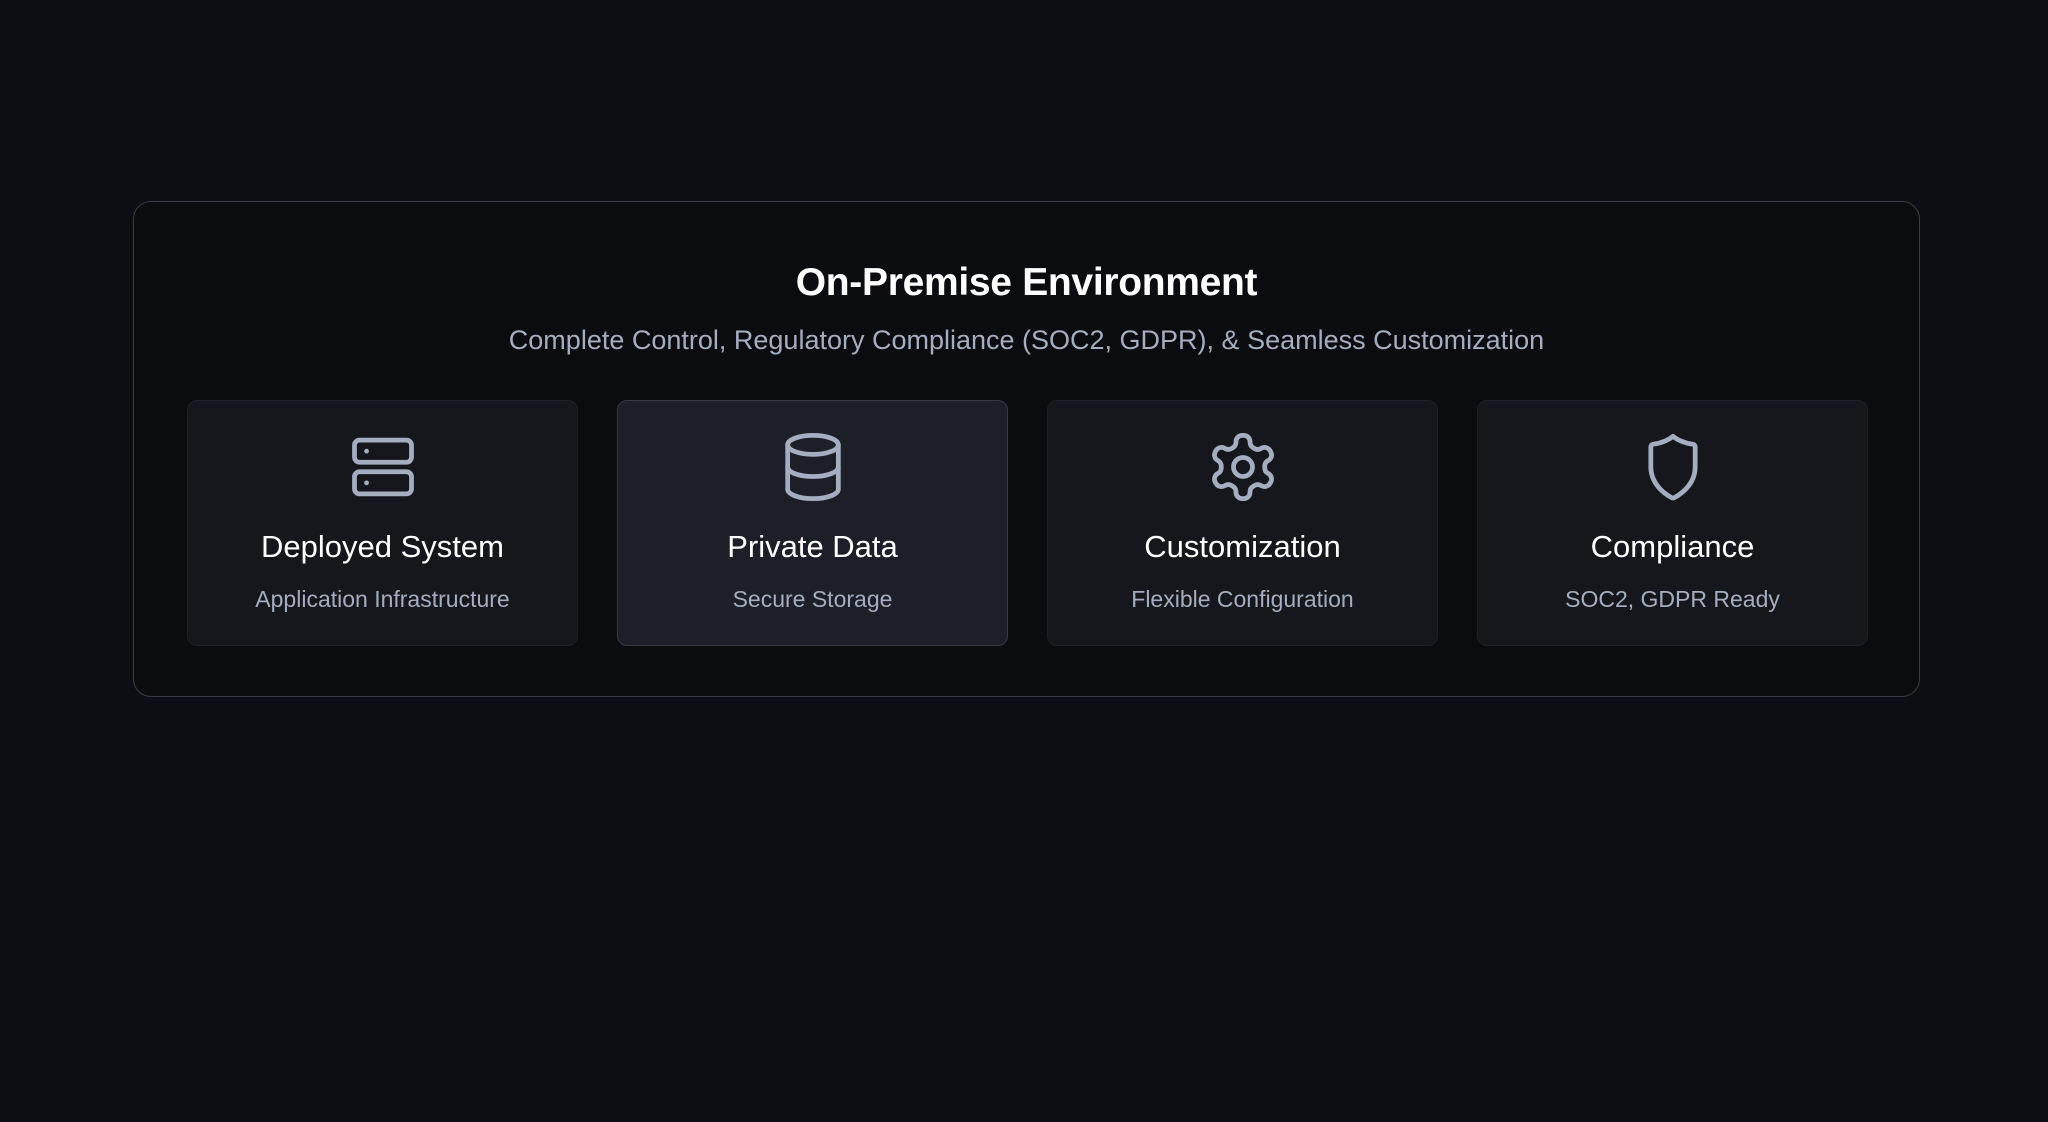 This screenshot has width=2048, height=1122. Describe the element at coordinates (382, 599) in the screenshot. I see `card-subtitle: Application Infrastructure` at that location.